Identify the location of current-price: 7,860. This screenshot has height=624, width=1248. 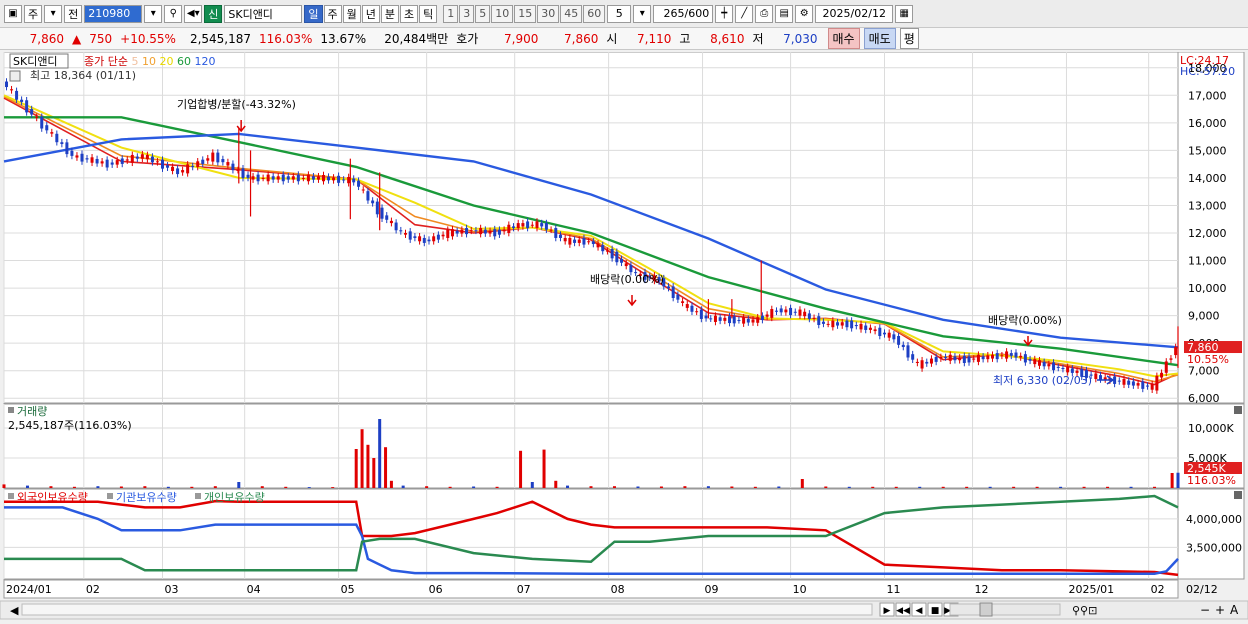
(46, 38).